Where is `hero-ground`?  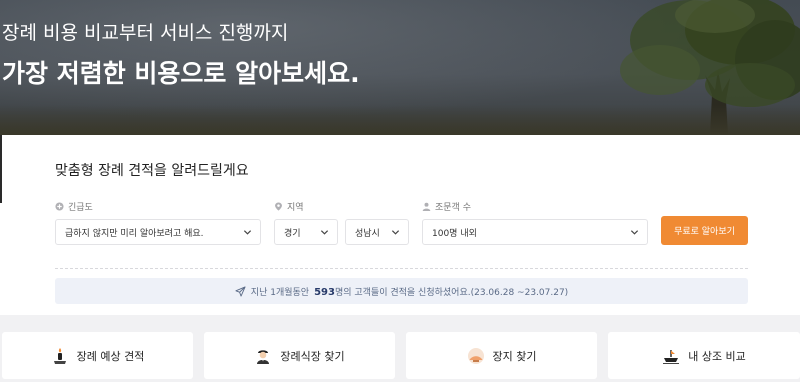
hero-ground is located at coordinates (400, 120).